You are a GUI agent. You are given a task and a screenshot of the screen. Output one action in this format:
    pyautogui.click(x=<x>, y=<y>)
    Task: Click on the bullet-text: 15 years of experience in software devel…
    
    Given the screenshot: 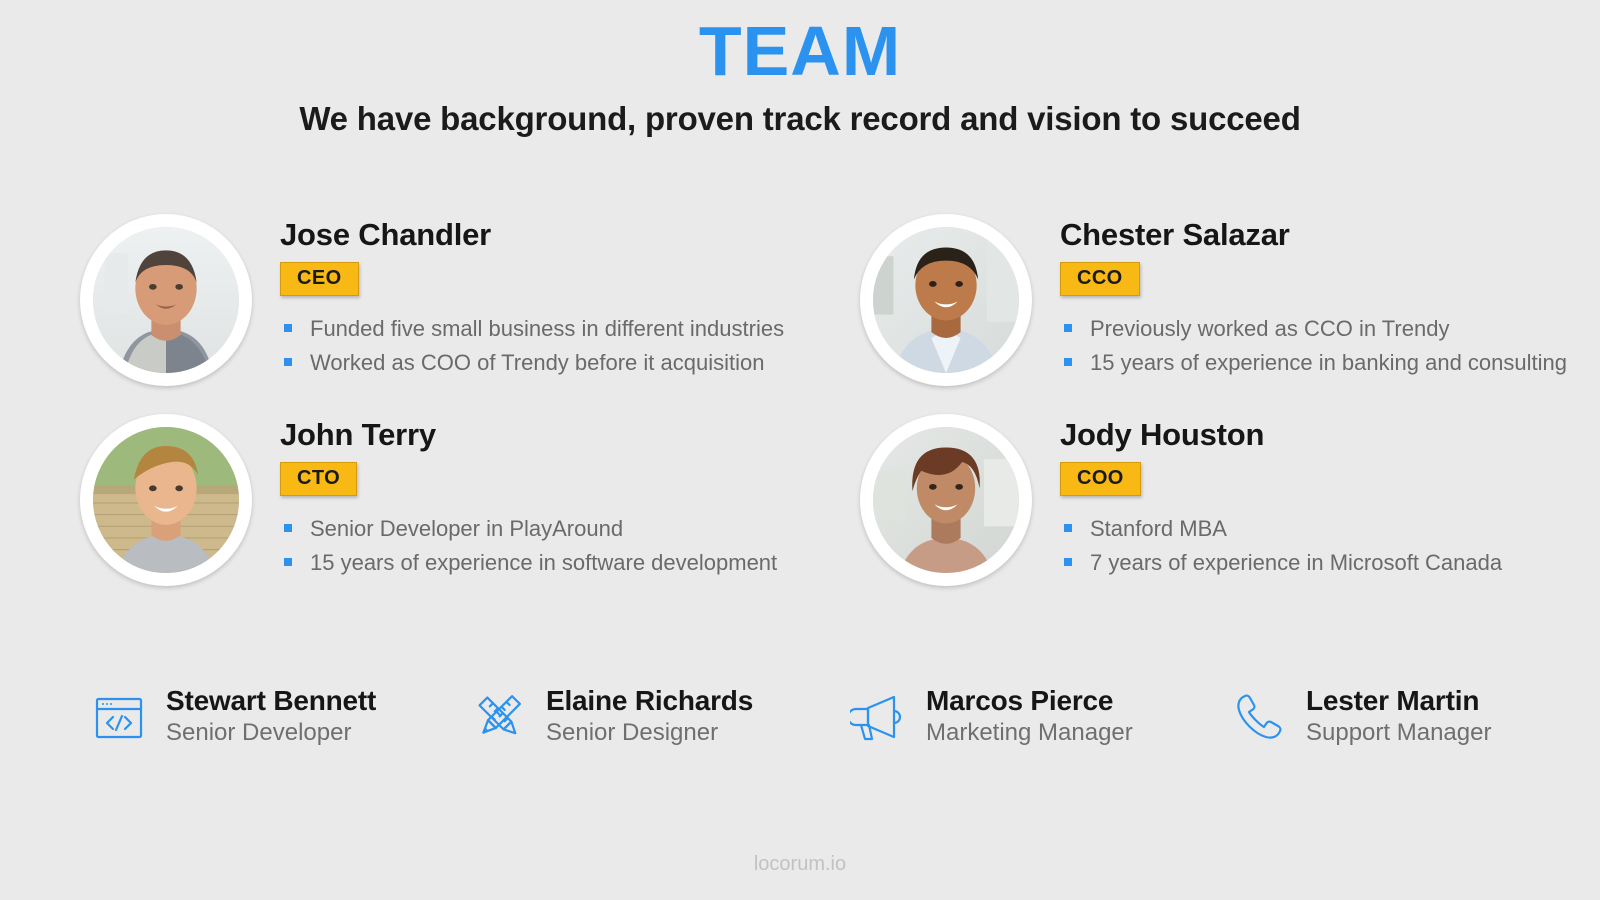 What is the action you would take?
    pyautogui.click(x=544, y=562)
    